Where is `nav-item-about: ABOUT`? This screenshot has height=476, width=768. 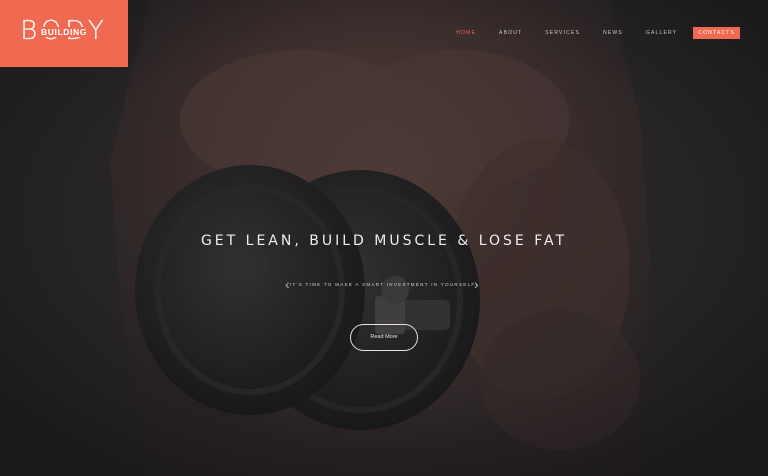
nav-item-about: ABOUT is located at coordinates (510, 33).